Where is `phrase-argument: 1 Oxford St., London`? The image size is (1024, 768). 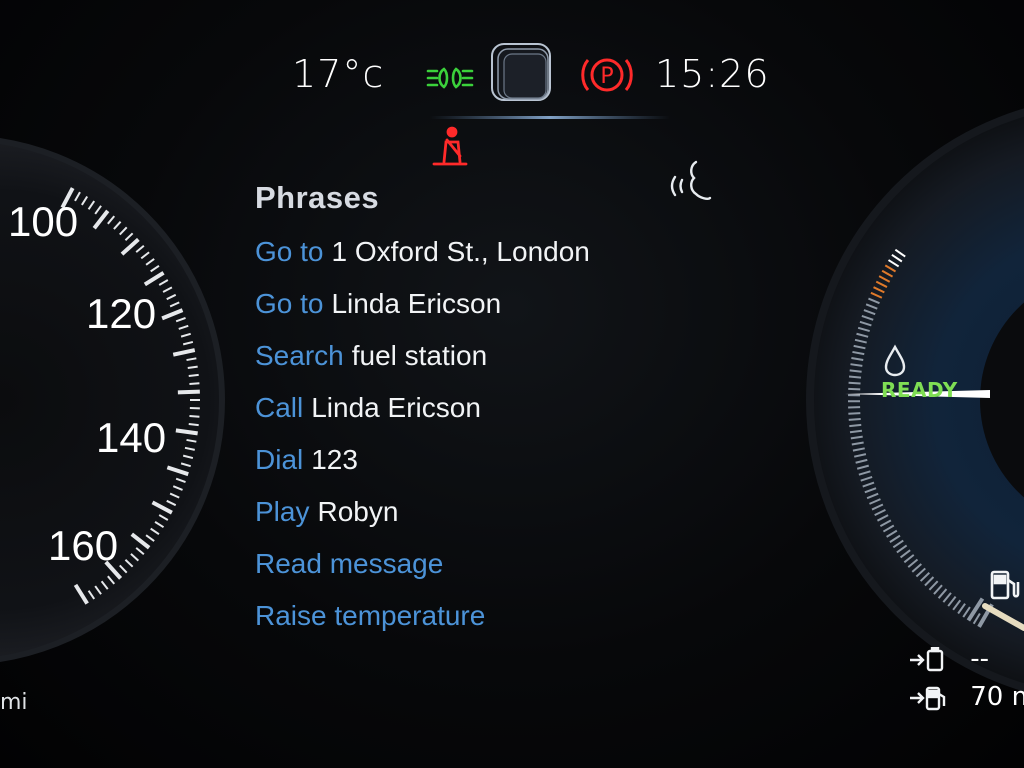
phrase-argument: 1 Oxford St., London is located at coordinates (460, 251).